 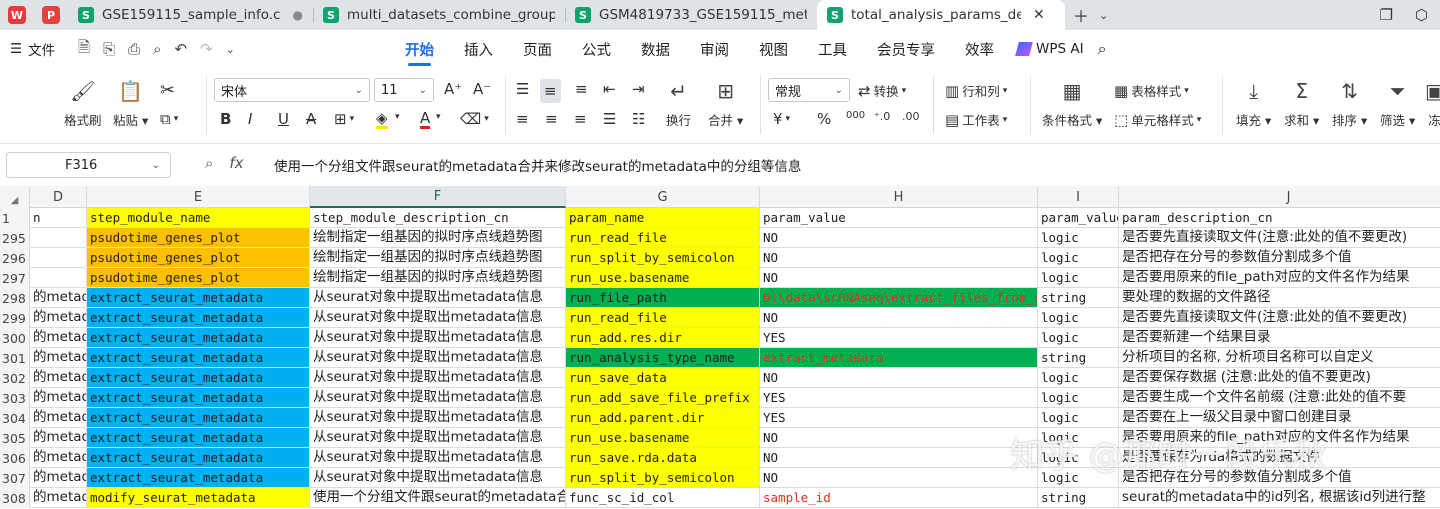 I want to click on column-header-e: E, so click(x=198, y=197).